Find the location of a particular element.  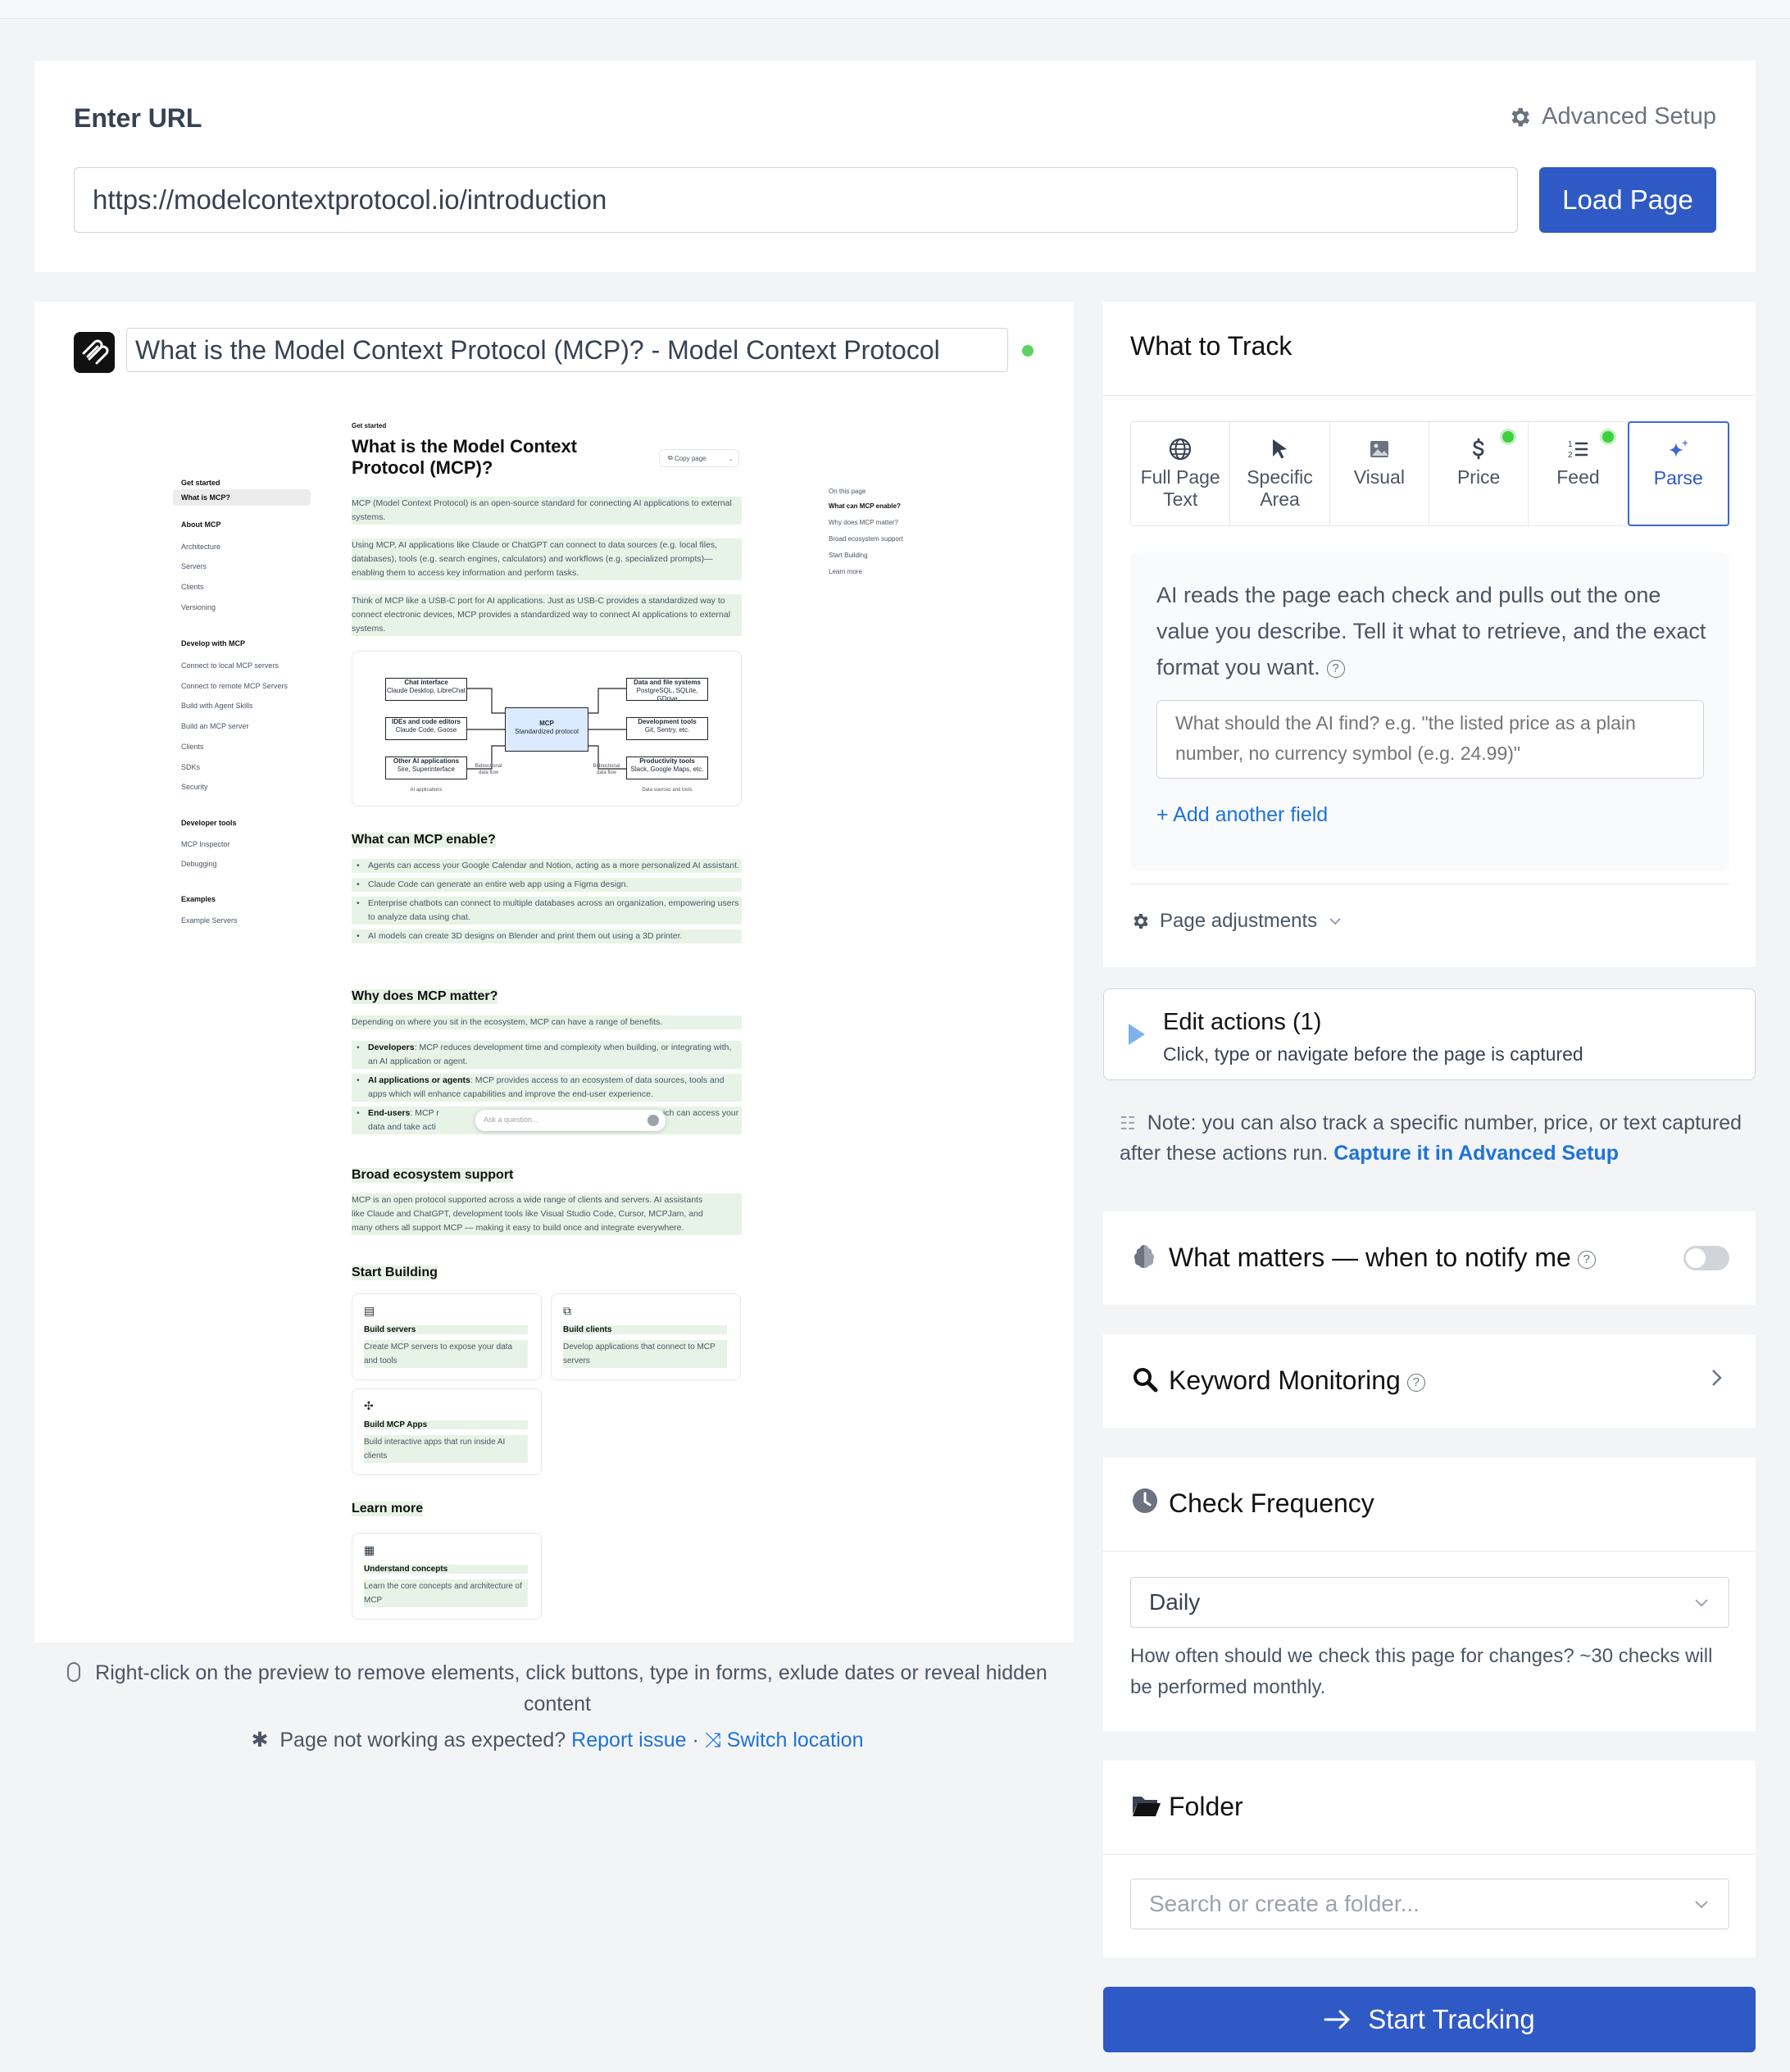

preview-toc-item: Broad ecosystem support is located at coordinates (866, 539).